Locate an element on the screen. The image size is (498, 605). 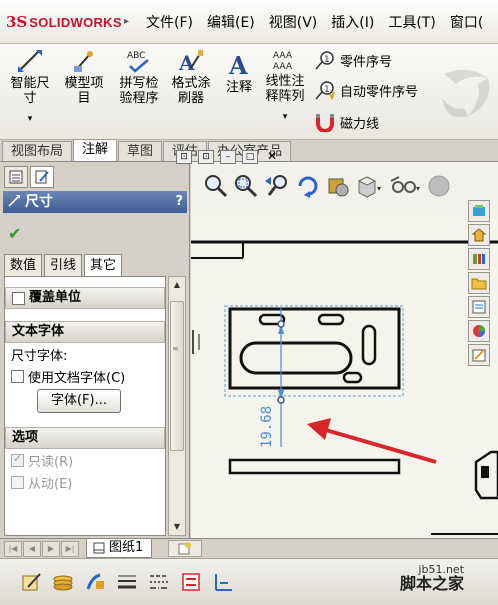
dimension-value-text: 19.68 is located at coordinates (267, 427).